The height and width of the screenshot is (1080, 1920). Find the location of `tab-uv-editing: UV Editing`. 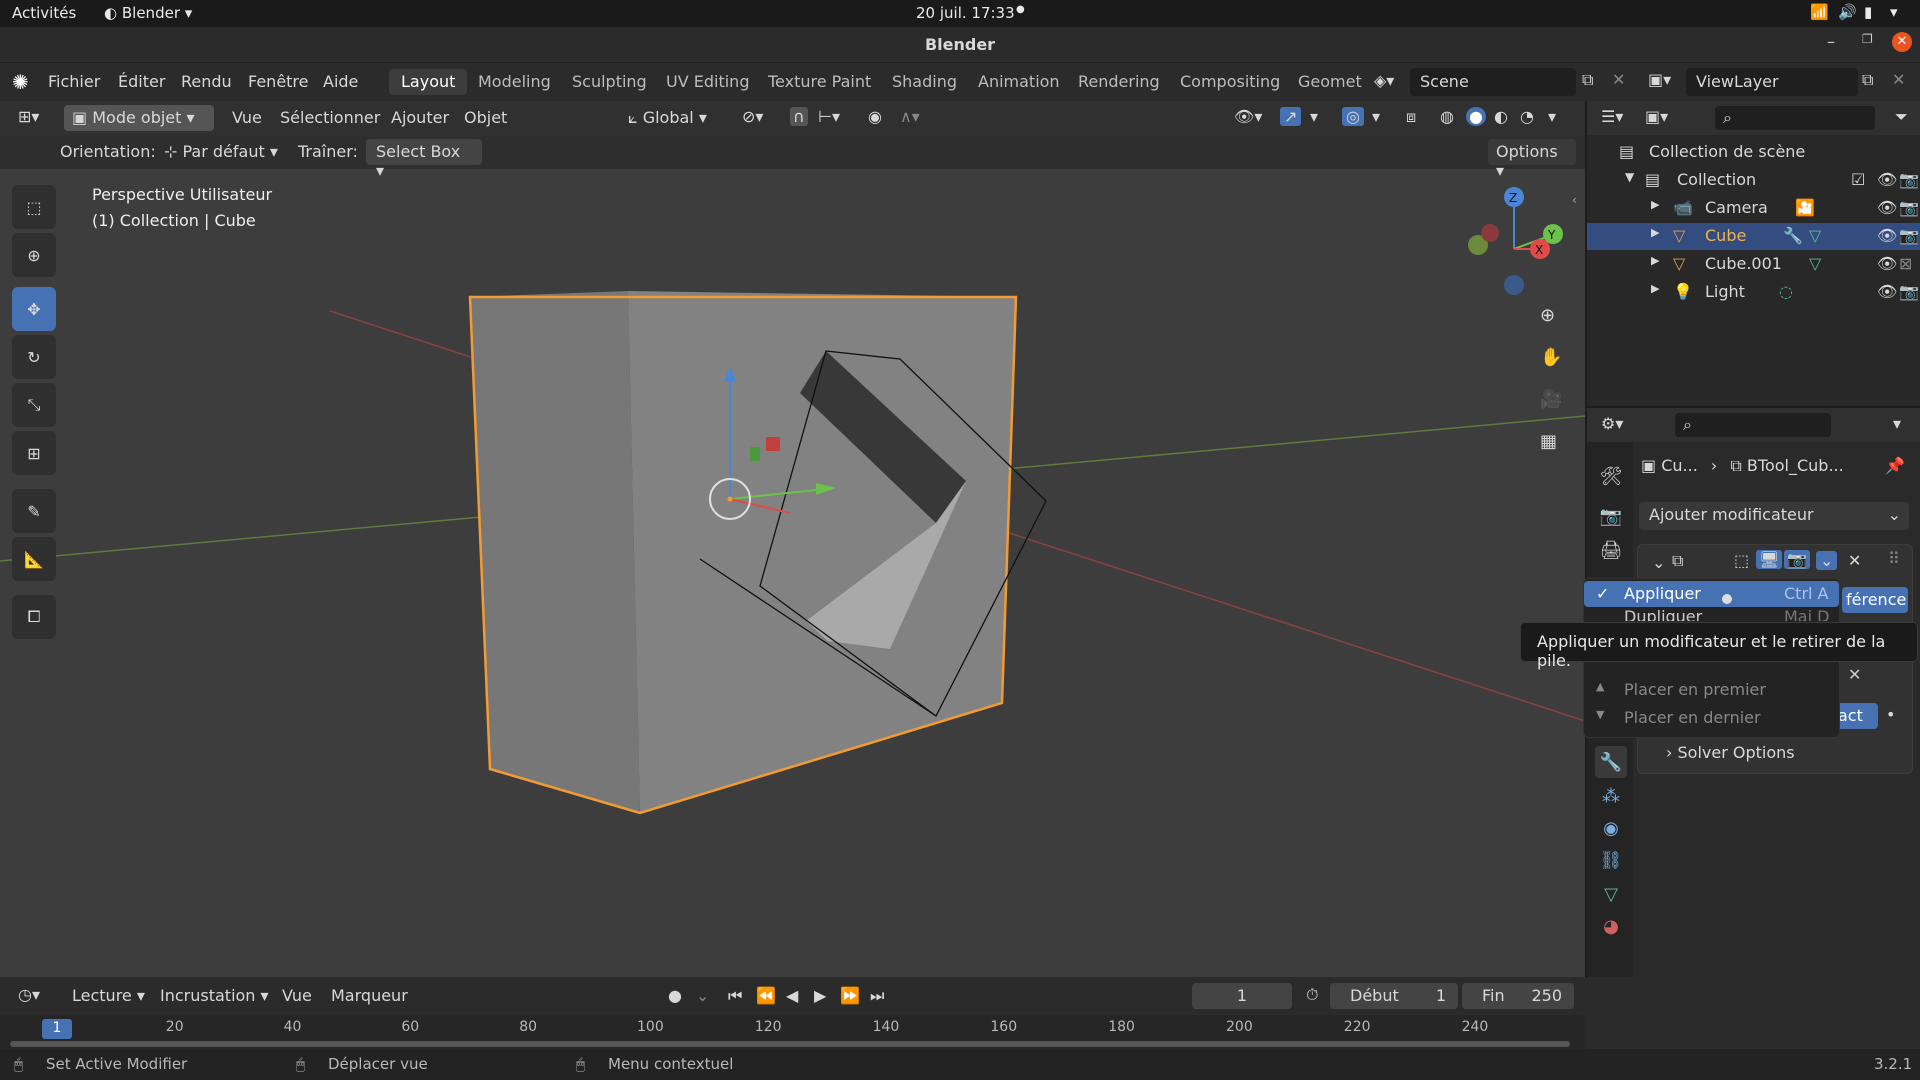

tab-uv-editing: UV Editing is located at coordinates (707, 82).